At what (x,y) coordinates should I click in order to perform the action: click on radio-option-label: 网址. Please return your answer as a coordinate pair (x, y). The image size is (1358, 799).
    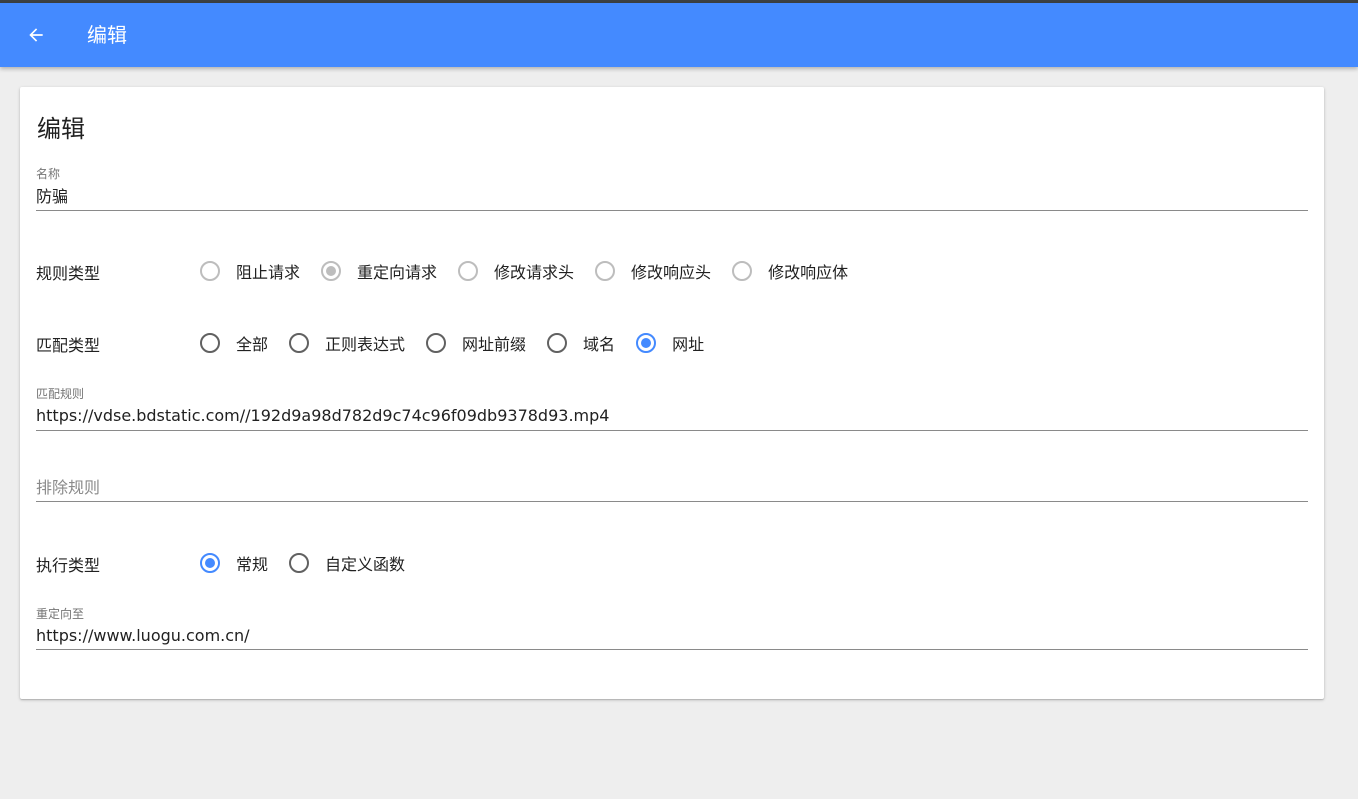
    Looking at the image, I should click on (688, 344).